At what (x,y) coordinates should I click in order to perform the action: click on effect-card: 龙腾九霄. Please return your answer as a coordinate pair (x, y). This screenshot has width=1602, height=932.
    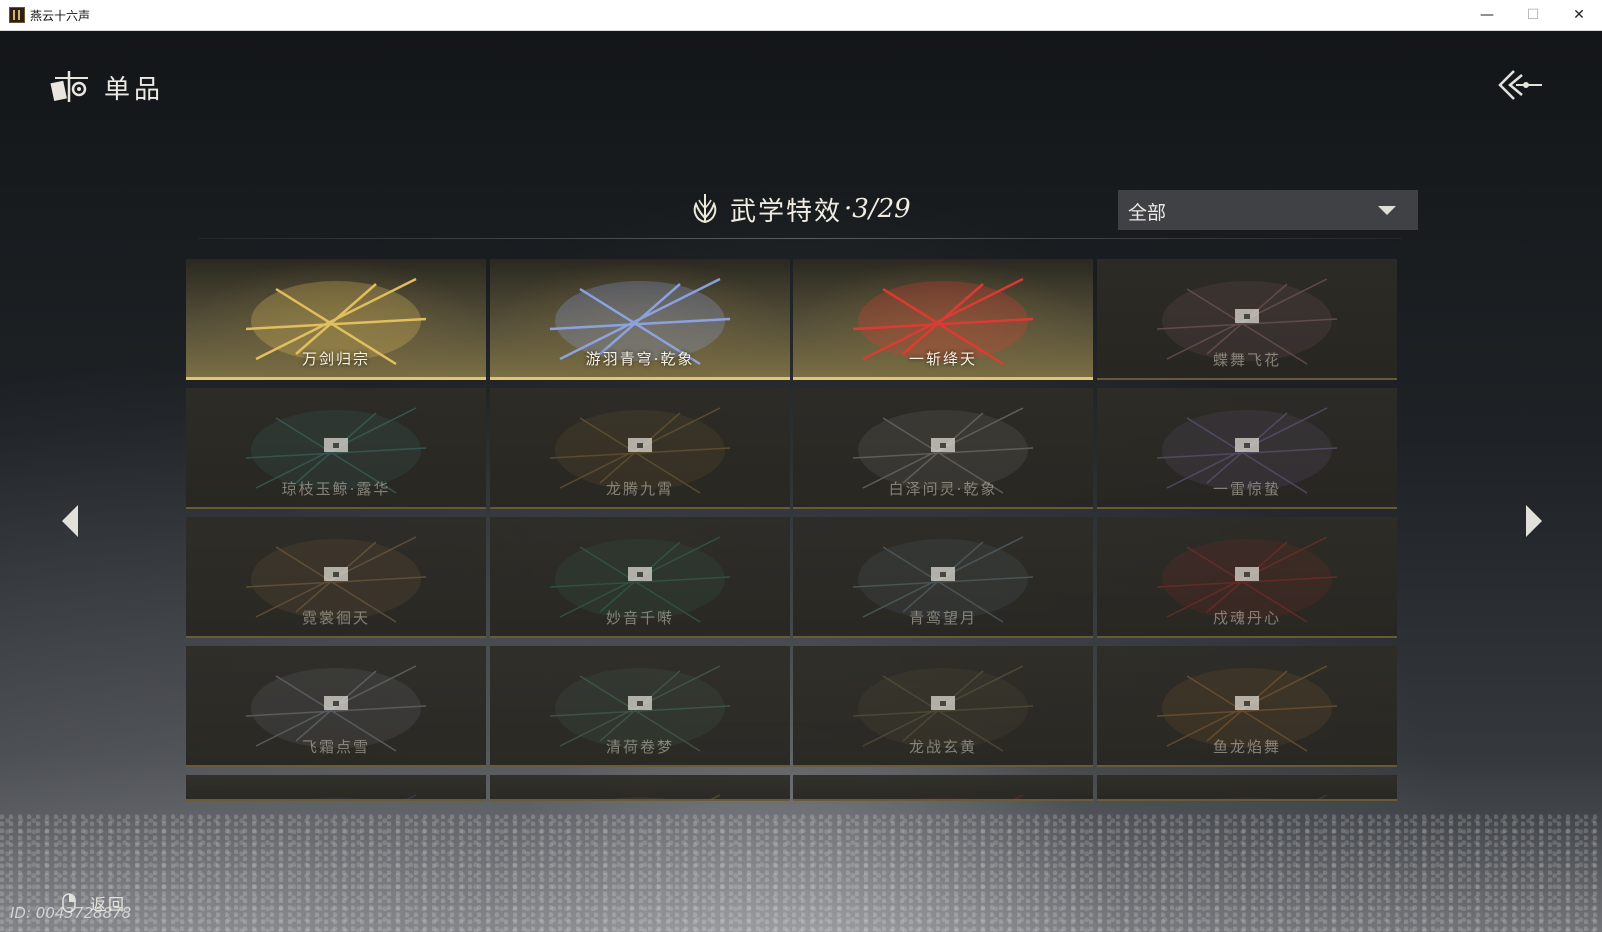
    Looking at the image, I should click on (640, 448).